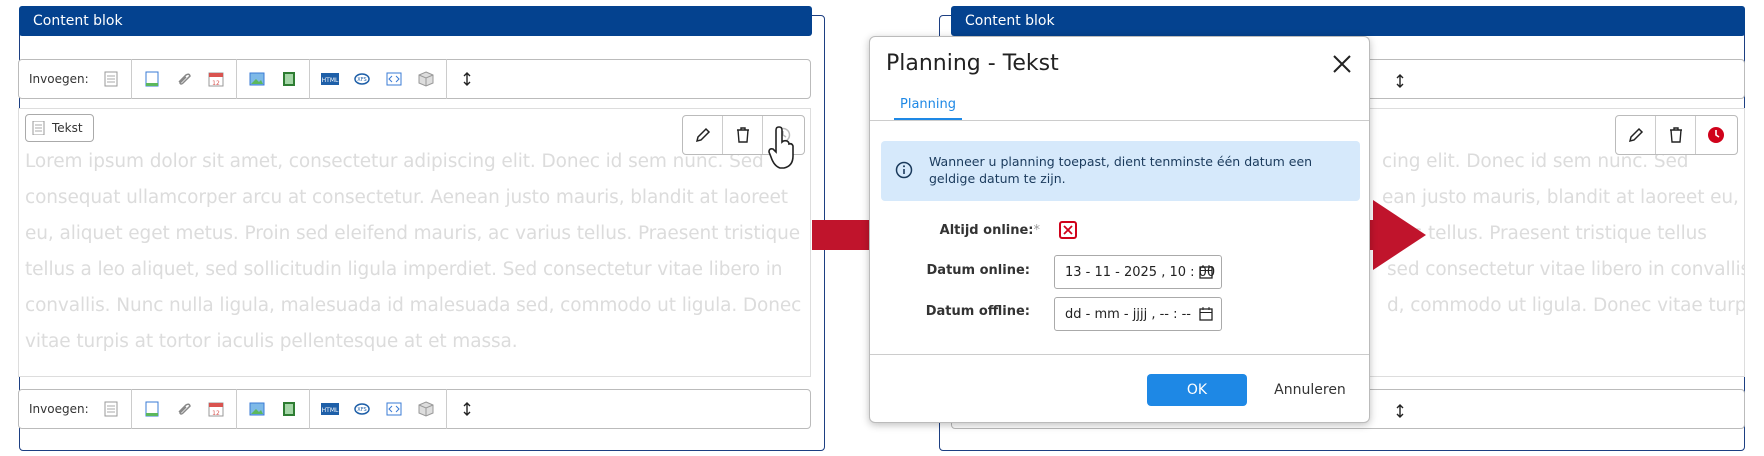 This screenshot has width=1764, height=456. What do you see at coordinates (1197, 390) in the screenshot?
I see `ok-button: OK` at bounding box center [1197, 390].